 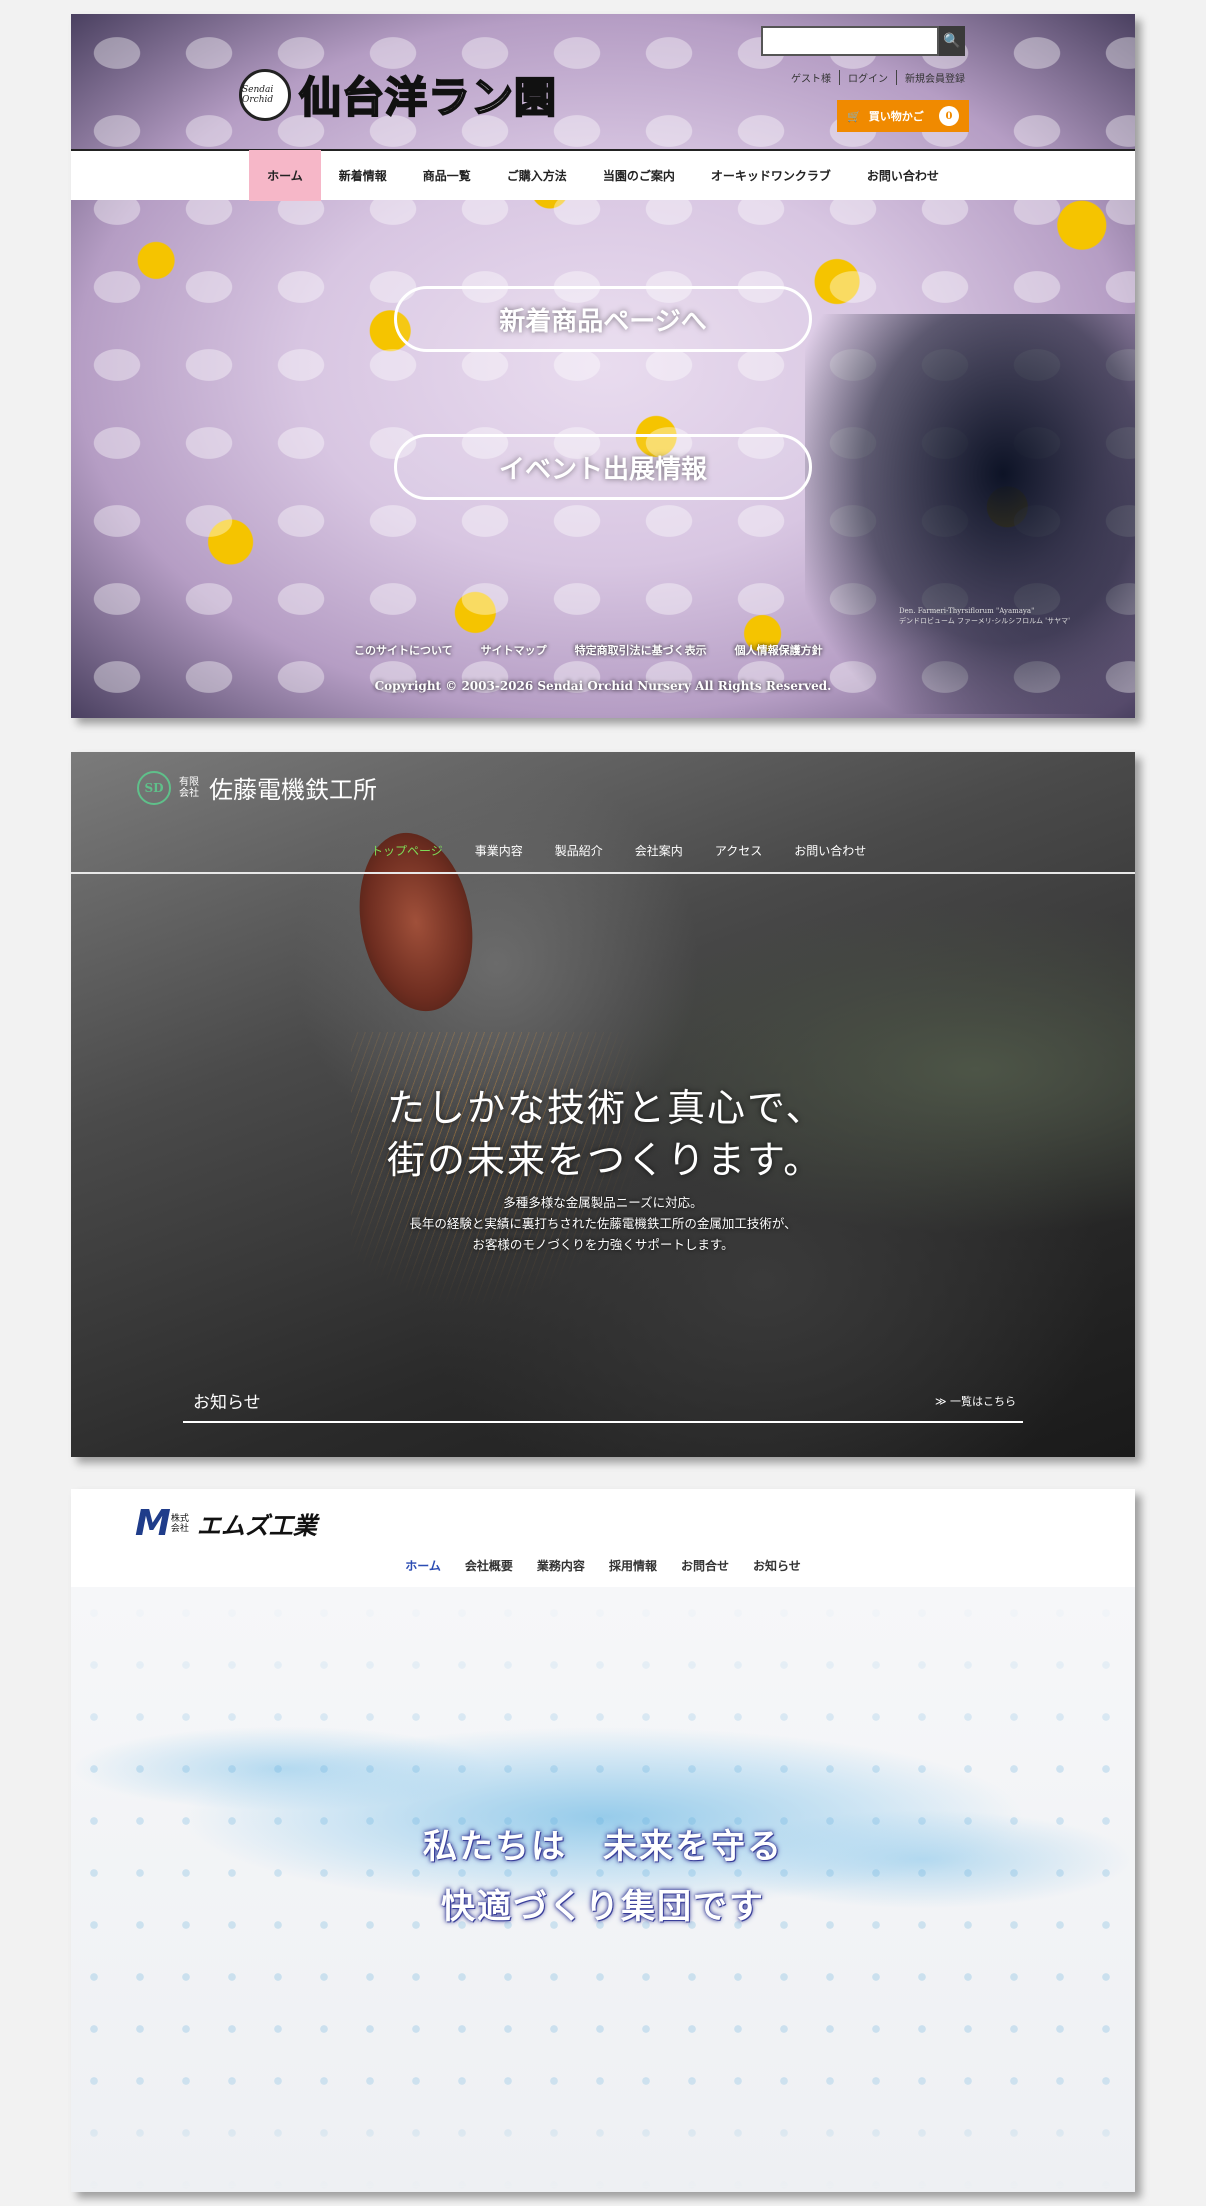 What do you see at coordinates (603, 1244) in the screenshot?
I see `subtext-line-3: お客様のモノづくりを力強くサポートします。` at bounding box center [603, 1244].